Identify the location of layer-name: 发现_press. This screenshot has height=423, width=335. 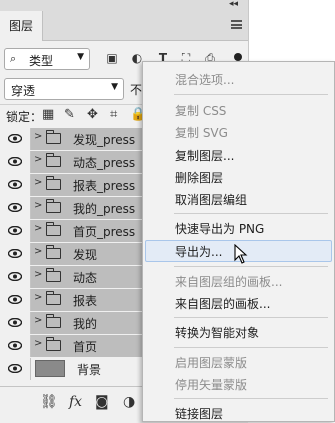
(104, 140).